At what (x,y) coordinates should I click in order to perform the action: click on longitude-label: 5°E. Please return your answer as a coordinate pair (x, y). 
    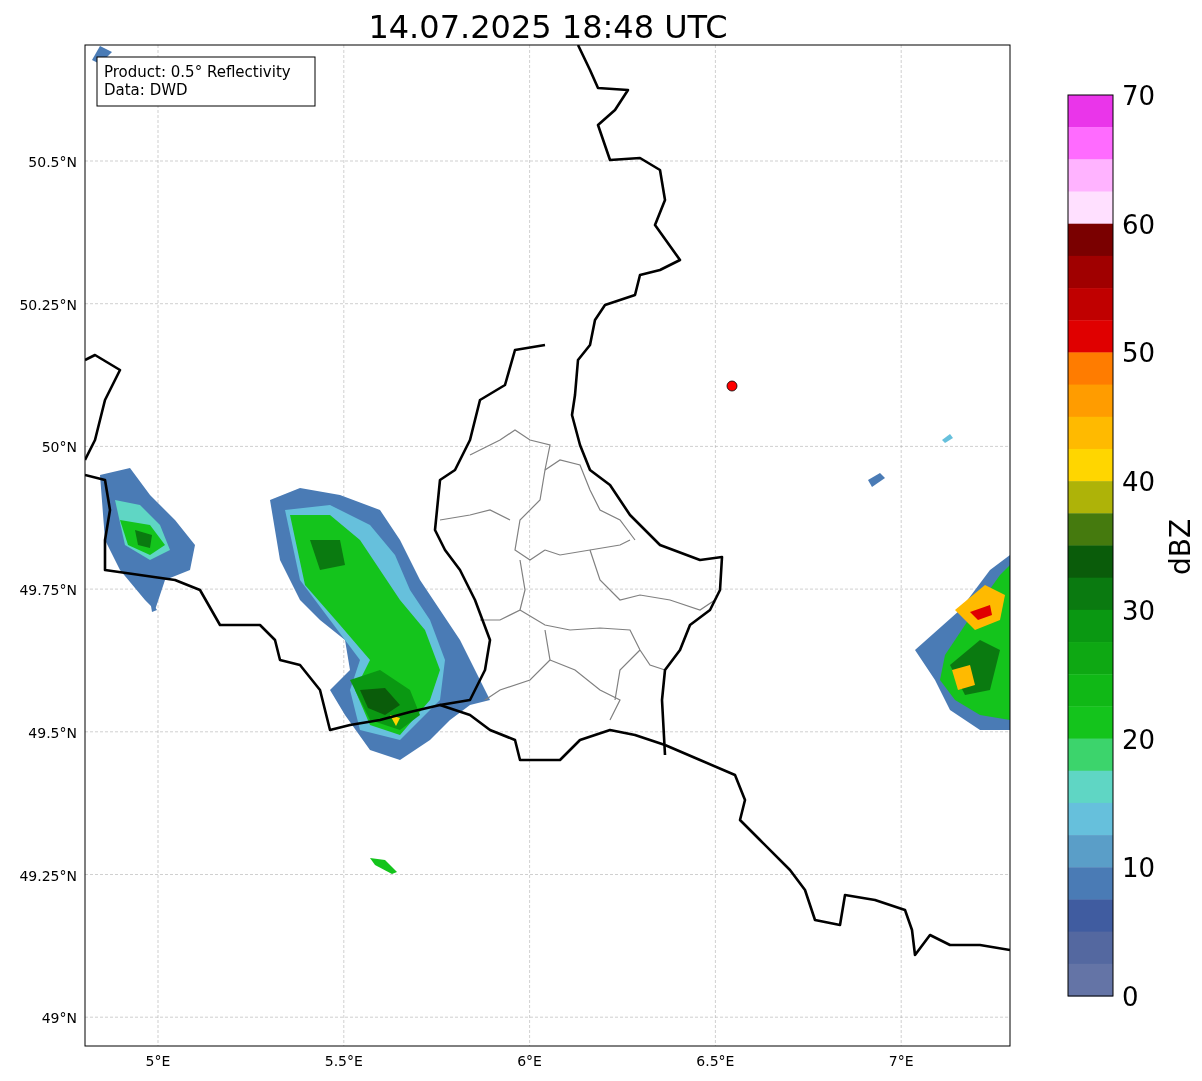
    Looking at the image, I should click on (158, 1061).